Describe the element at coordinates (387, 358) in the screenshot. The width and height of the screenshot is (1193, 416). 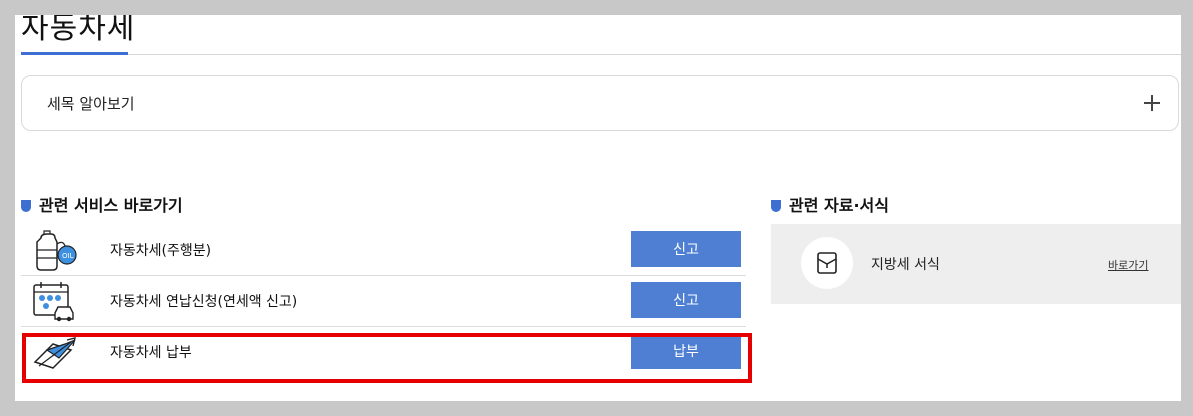
I see `highlight-box` at that location.